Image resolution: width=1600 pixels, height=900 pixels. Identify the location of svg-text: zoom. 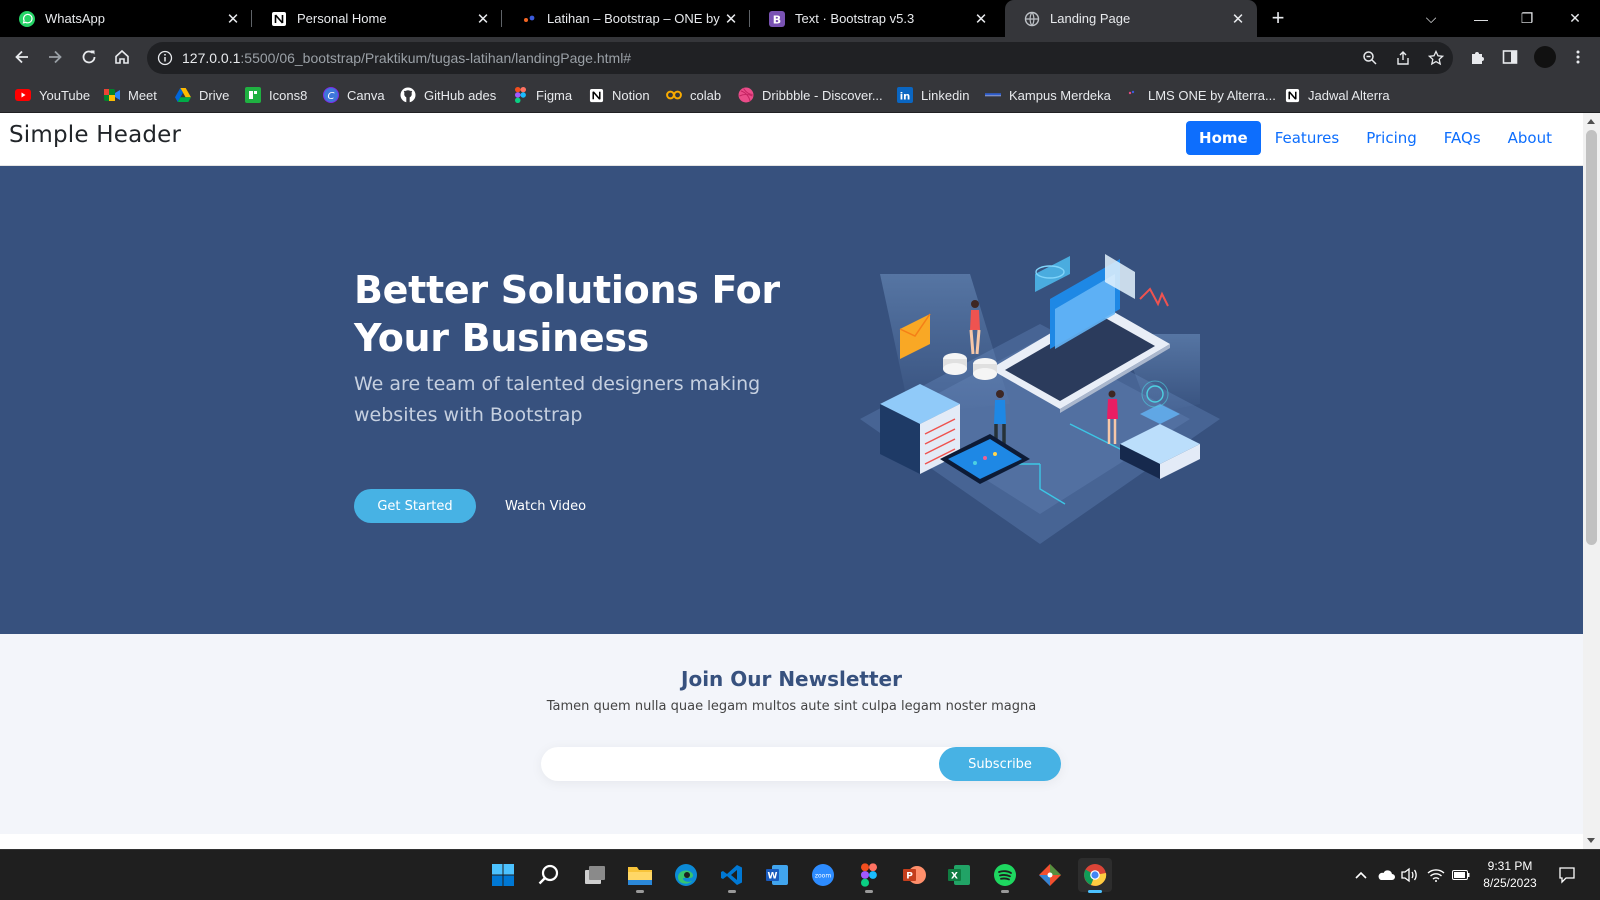
(823, 876).